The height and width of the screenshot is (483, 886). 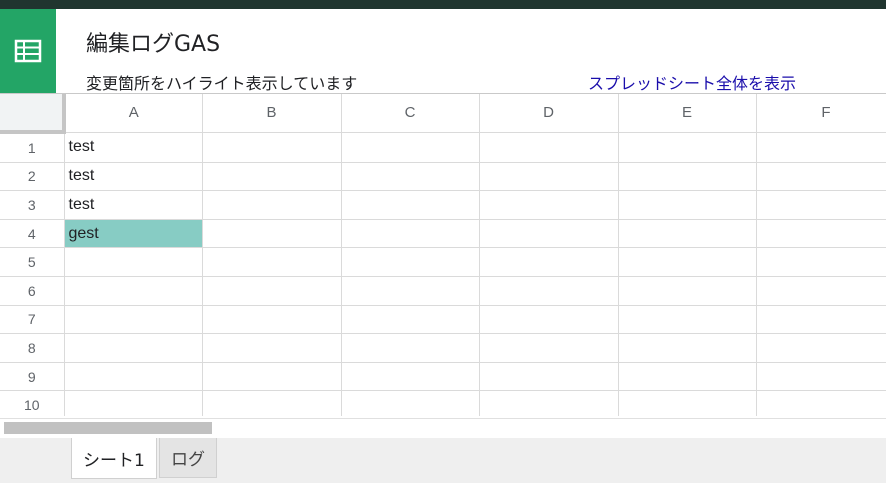 I want to click on row-header: 10, so click(x=32, y=403).